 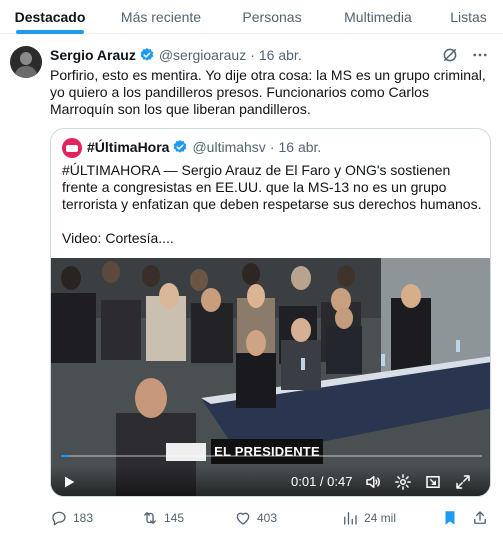 What do you see at coordinates (50, 32) in the screenshot?
I see `active-tab-indicator` at bounding box center [50, 32].